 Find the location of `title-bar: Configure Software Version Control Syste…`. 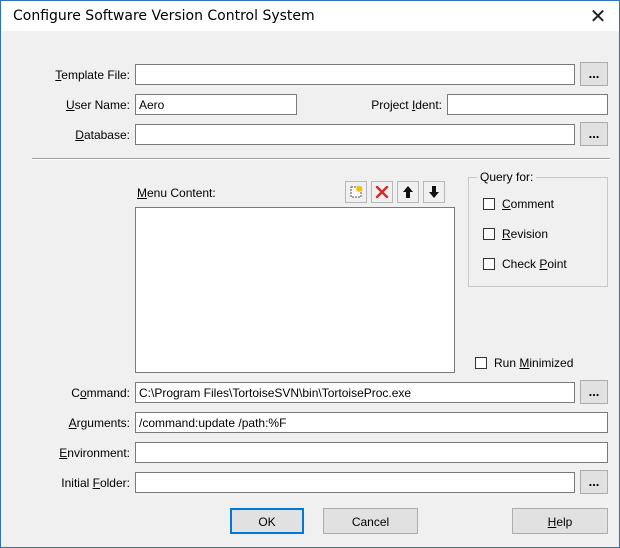

title-bar: Configure Software Version Control Syste… is located at coordinates (310, 16).